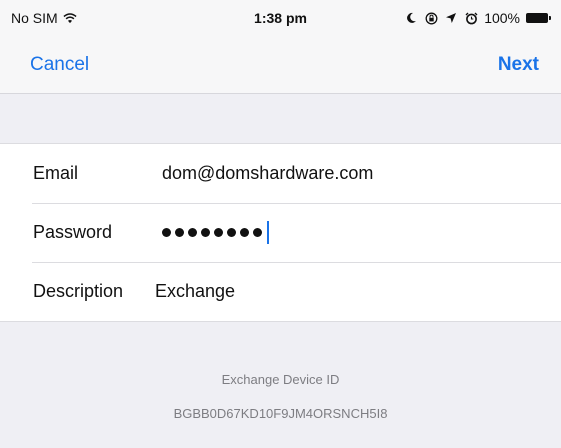  What do you see at coordinates (195, 291) in the screenshot?
I see `description-field: Exchange` at bounding box center [195, 291].